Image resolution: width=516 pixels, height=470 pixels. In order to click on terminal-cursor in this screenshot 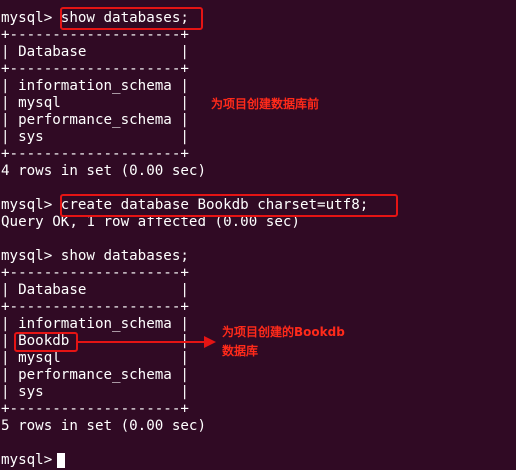, I will do `click(61, 460)`.